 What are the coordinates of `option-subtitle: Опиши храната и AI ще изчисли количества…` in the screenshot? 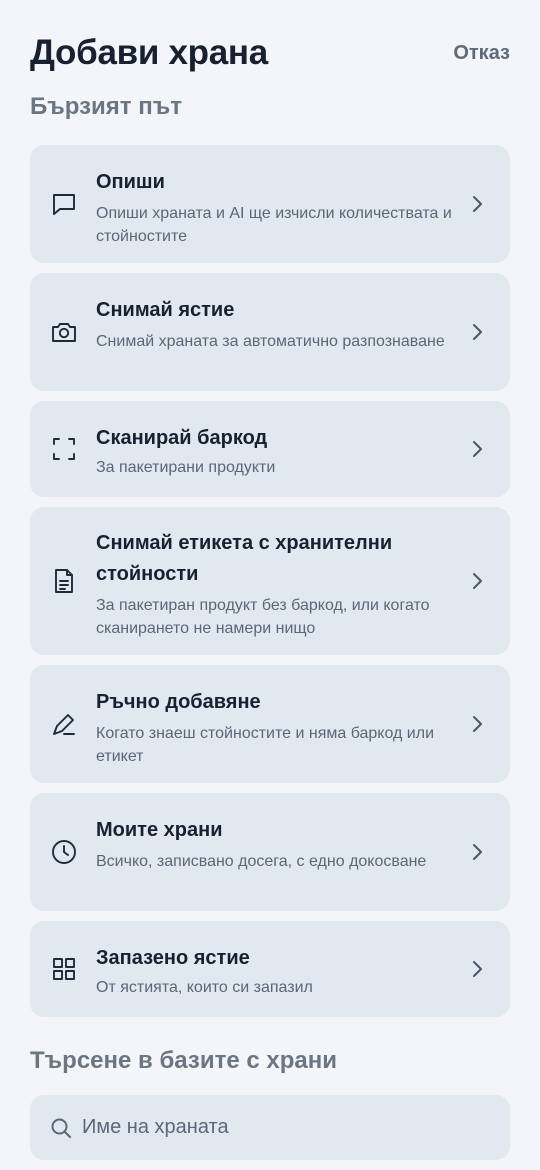 It's located at (274, 225).